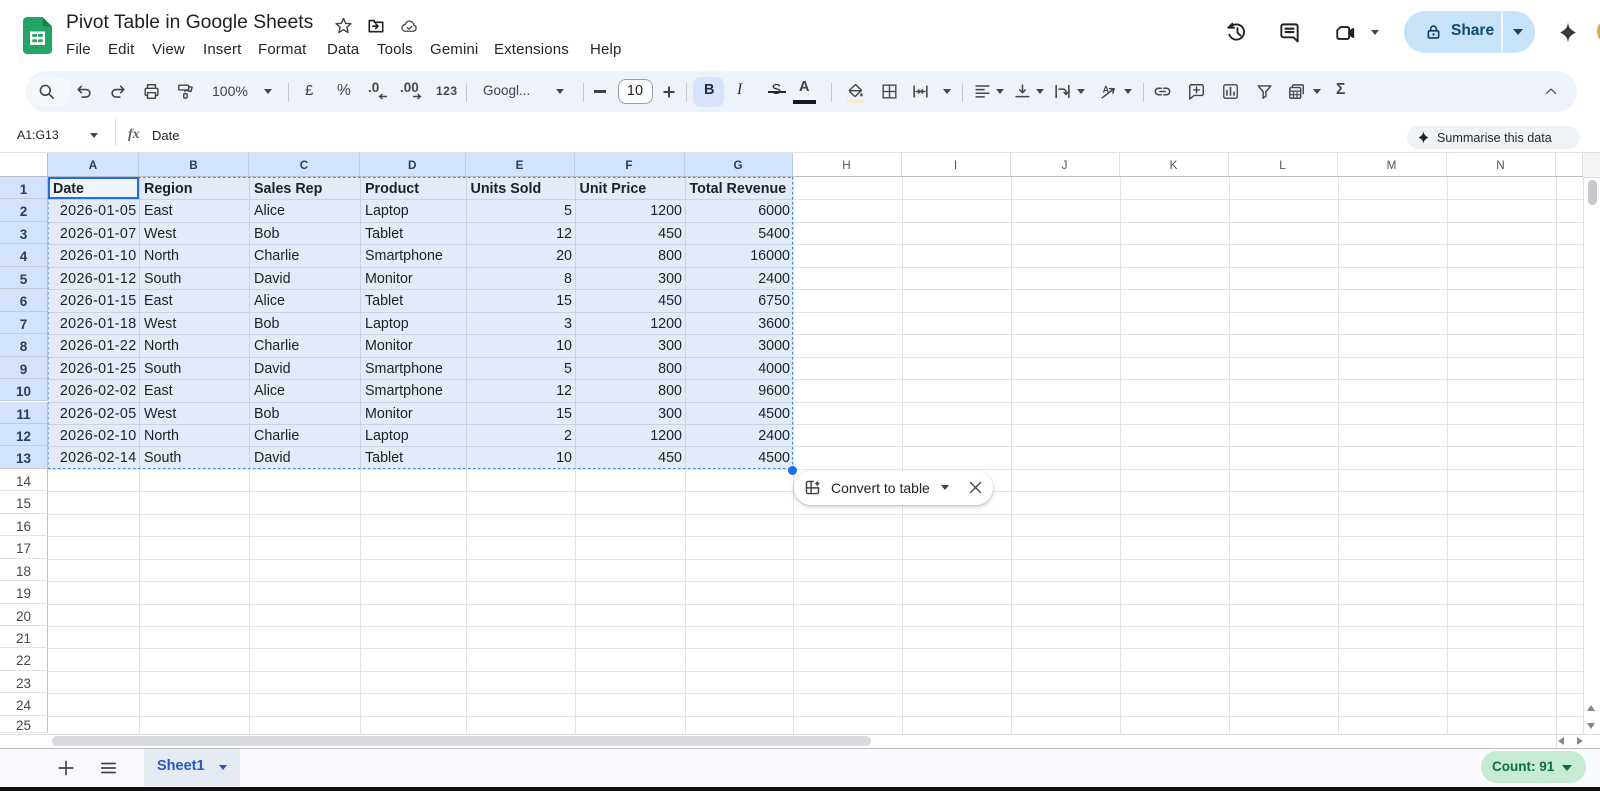 The height and width of the screenshot is (791, 1600). Describe the element at coordinates (1106, 89) in the screenshot. I see `svg-text: A` at that location.